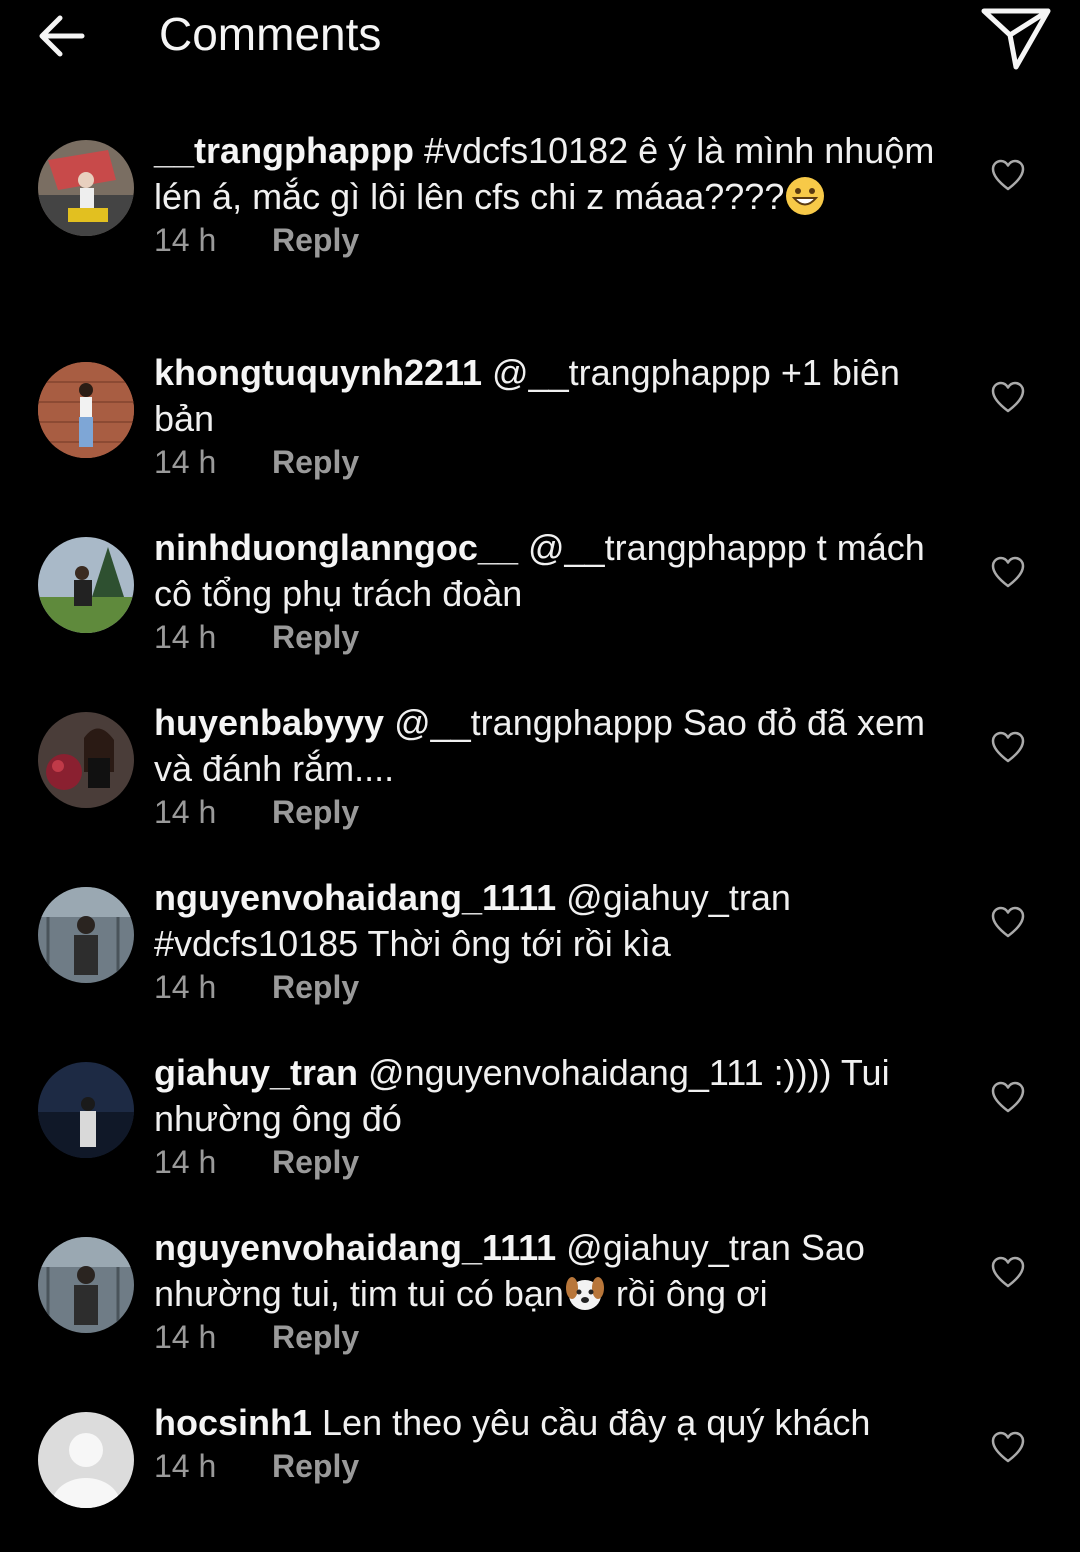 The width and height of the screenshot is (1080, 1552). Describe the element at coordinates (805, 196) in the screenshot. I see `grinning-face-emoji-icon` at that location.